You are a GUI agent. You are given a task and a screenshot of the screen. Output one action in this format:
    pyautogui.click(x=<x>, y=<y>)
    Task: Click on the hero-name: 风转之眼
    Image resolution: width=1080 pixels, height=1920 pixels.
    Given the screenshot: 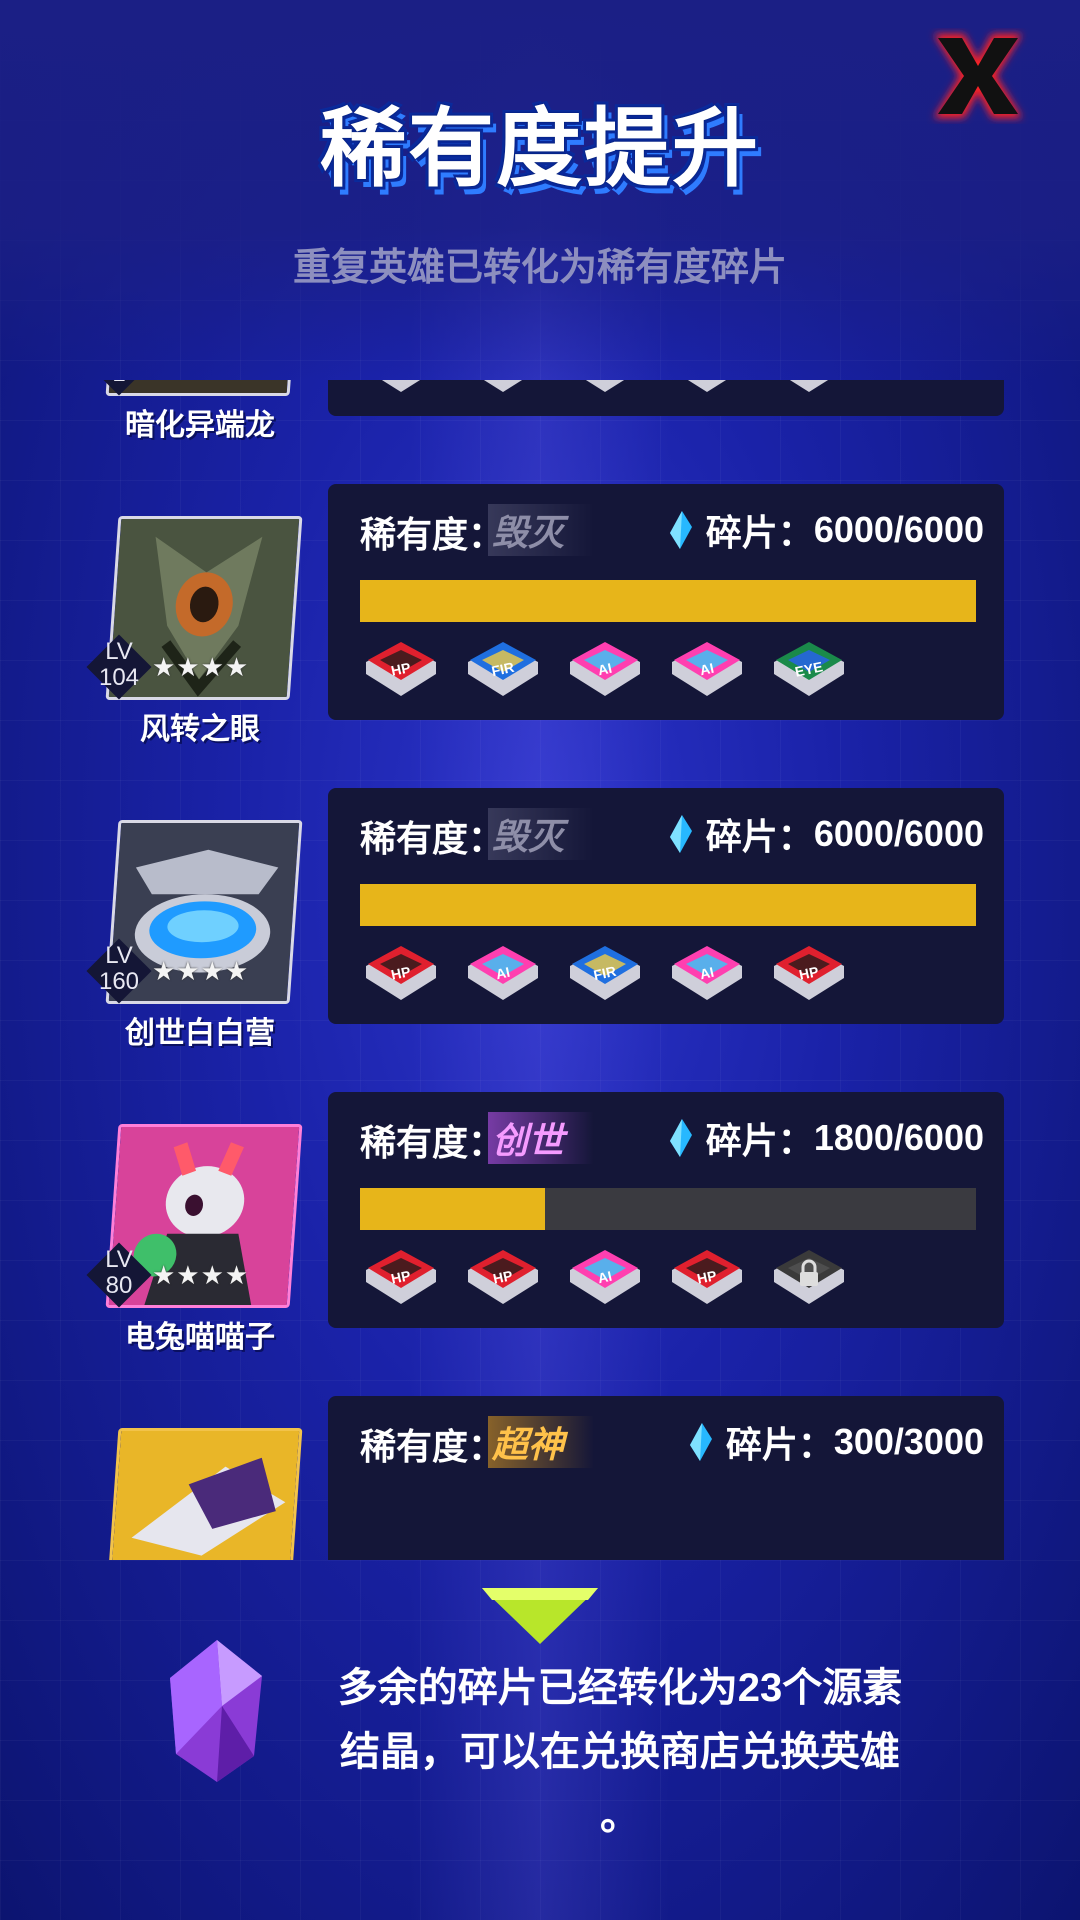 What is the action you would take?
    pyautogui.click(x=200, y=729)
    